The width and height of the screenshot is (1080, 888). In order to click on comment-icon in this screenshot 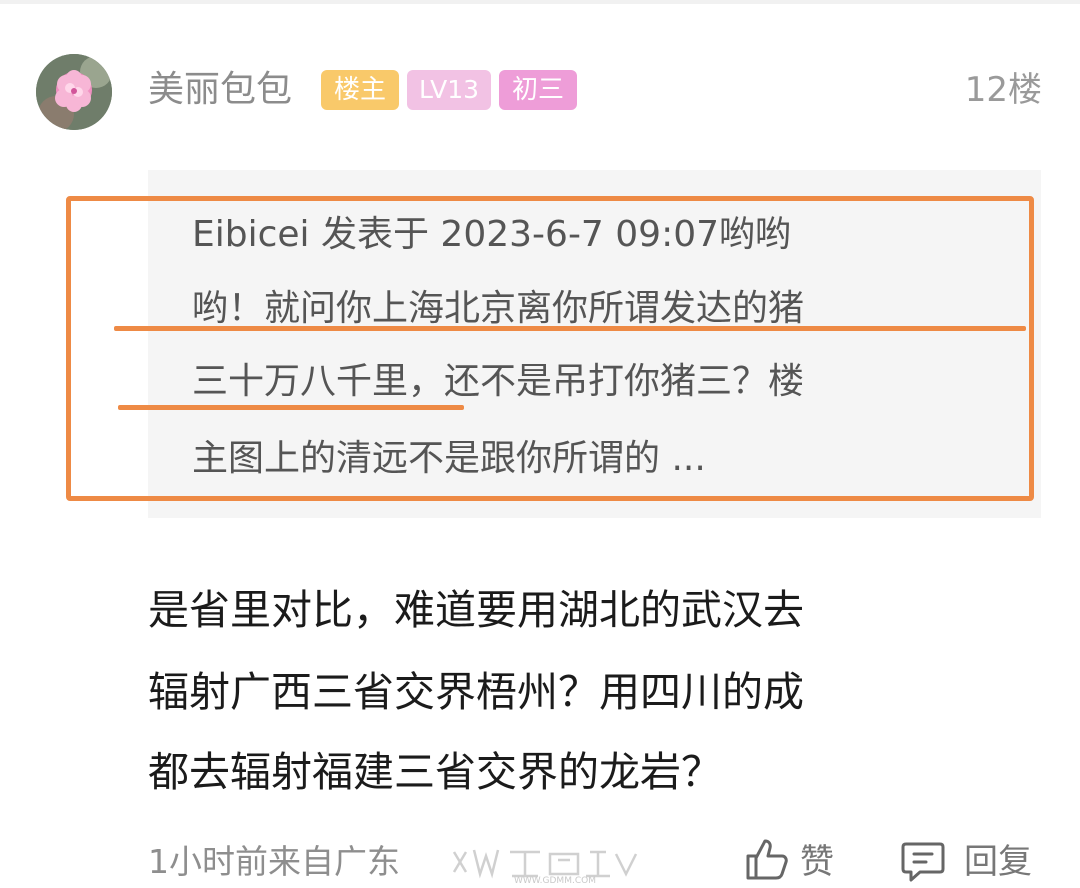, I will do `click(923, 861)`.